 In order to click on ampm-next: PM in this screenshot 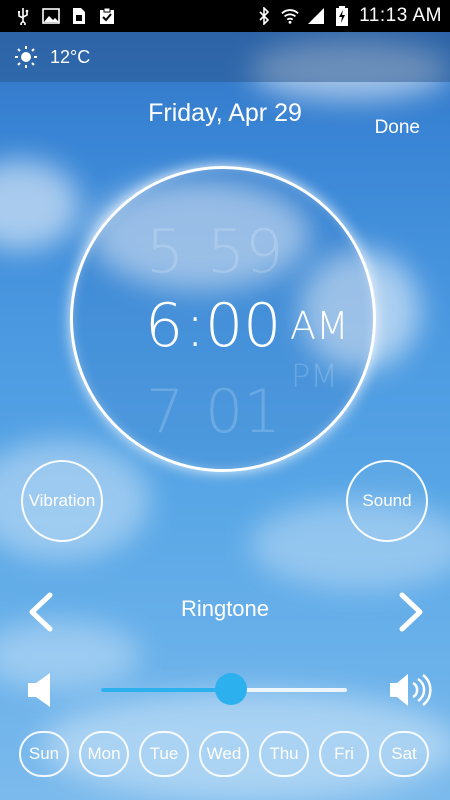, I will do `click(314, 376)`.